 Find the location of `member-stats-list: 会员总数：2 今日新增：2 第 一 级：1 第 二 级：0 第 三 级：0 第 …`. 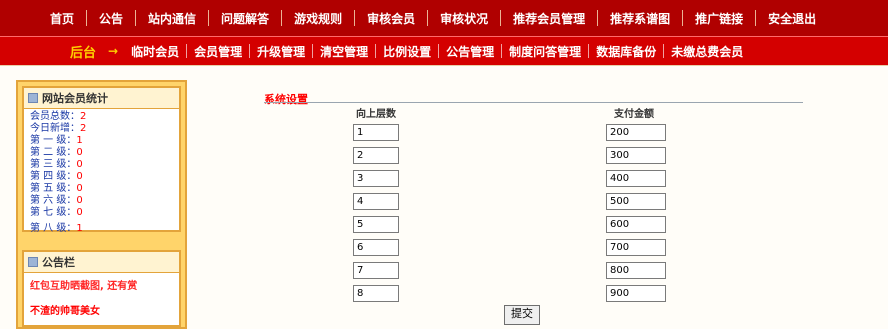

member-stats-list: 会员总数：2 今日新增：2 第 一 级：1 第 二 级：0 第 三 级：0 第 … is located at coordinates (101, 173).